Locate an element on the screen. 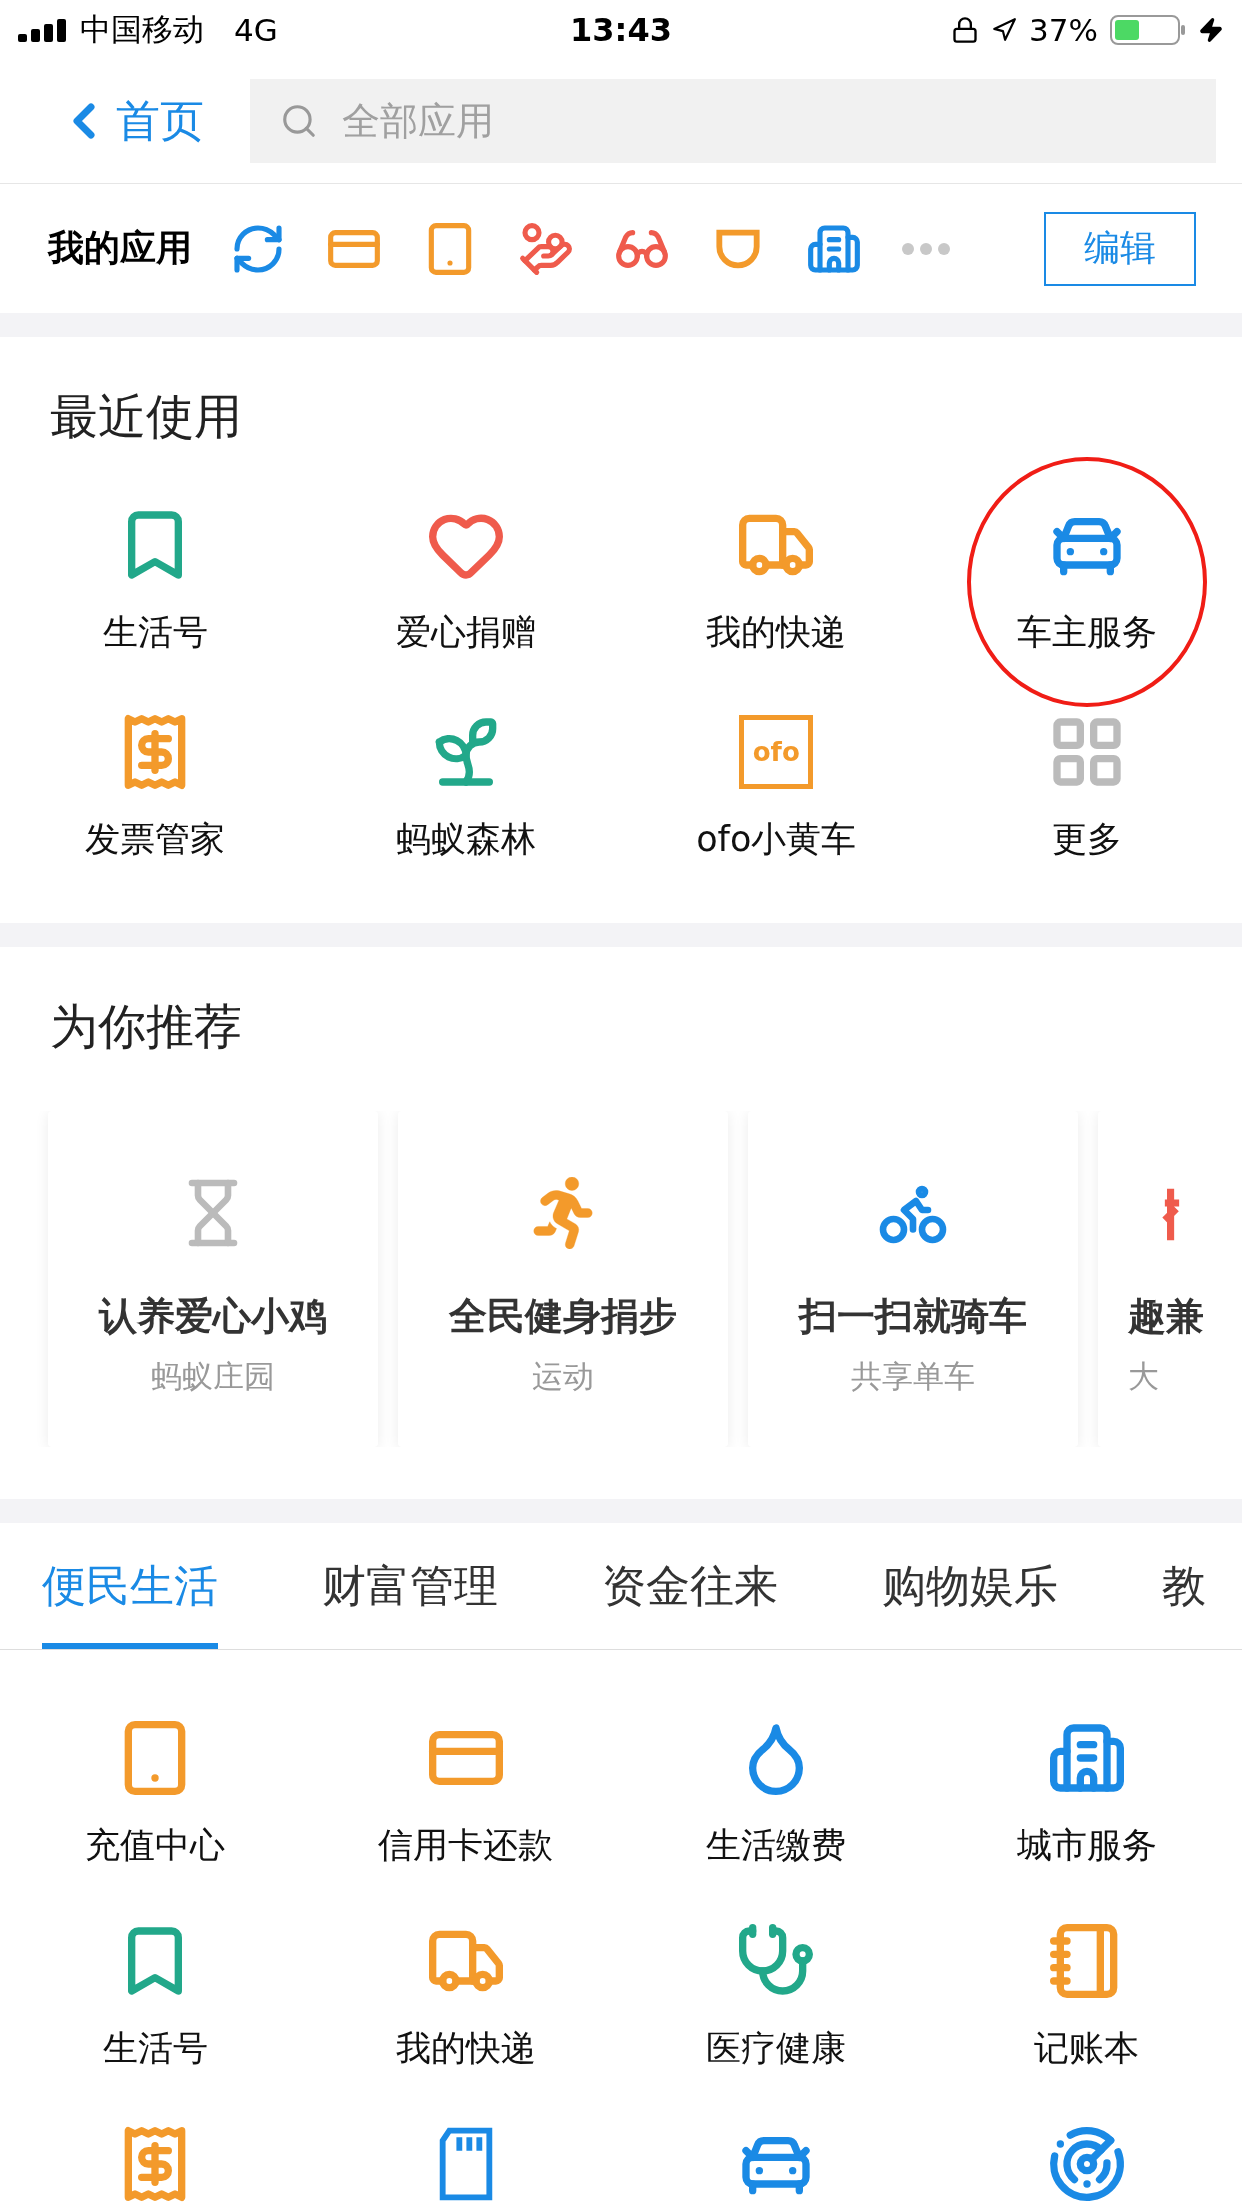 The width and height of the screenshot is (1242, 2208). app-item: 车主服务 is located at coordinates (1086, 579).